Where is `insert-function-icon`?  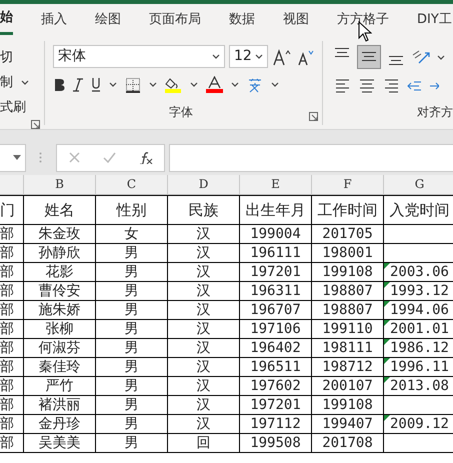 insert-function-icon is located at coordinates (145, 158).